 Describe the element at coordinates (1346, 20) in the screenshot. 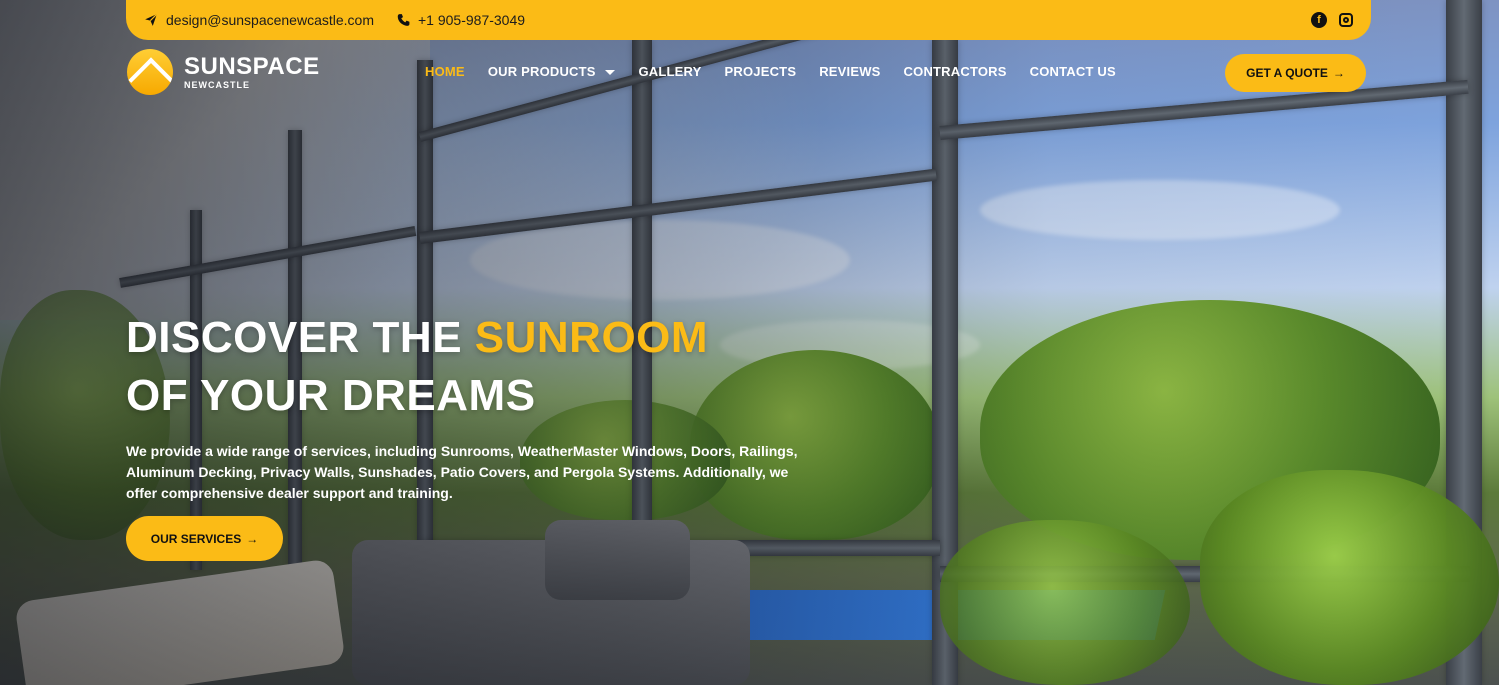

I see `instagram-icon` at that location.